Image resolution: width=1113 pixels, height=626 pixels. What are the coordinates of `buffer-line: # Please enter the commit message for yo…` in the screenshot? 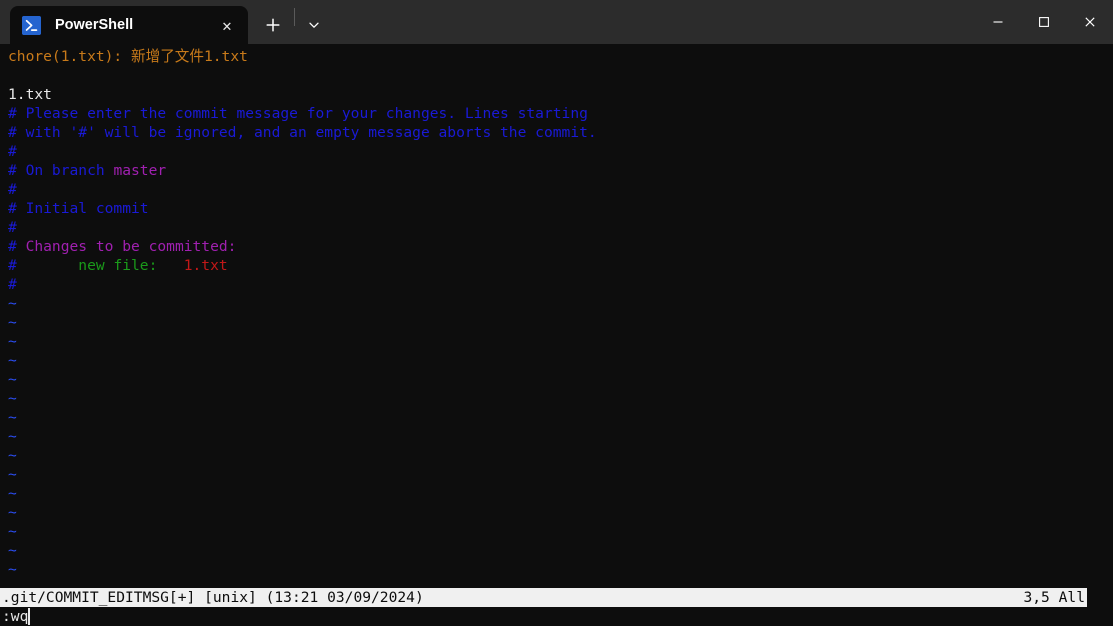 It's located at (560, 113).